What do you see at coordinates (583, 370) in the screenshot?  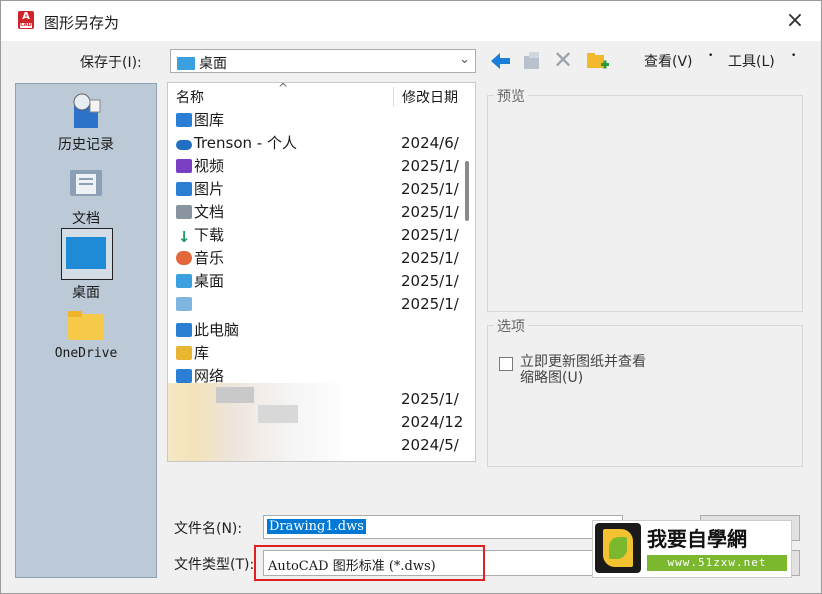 I see `update-thumbnail-label: 立即更新图纸并查看 缩略图(U)` at bounding box center [583, 370].